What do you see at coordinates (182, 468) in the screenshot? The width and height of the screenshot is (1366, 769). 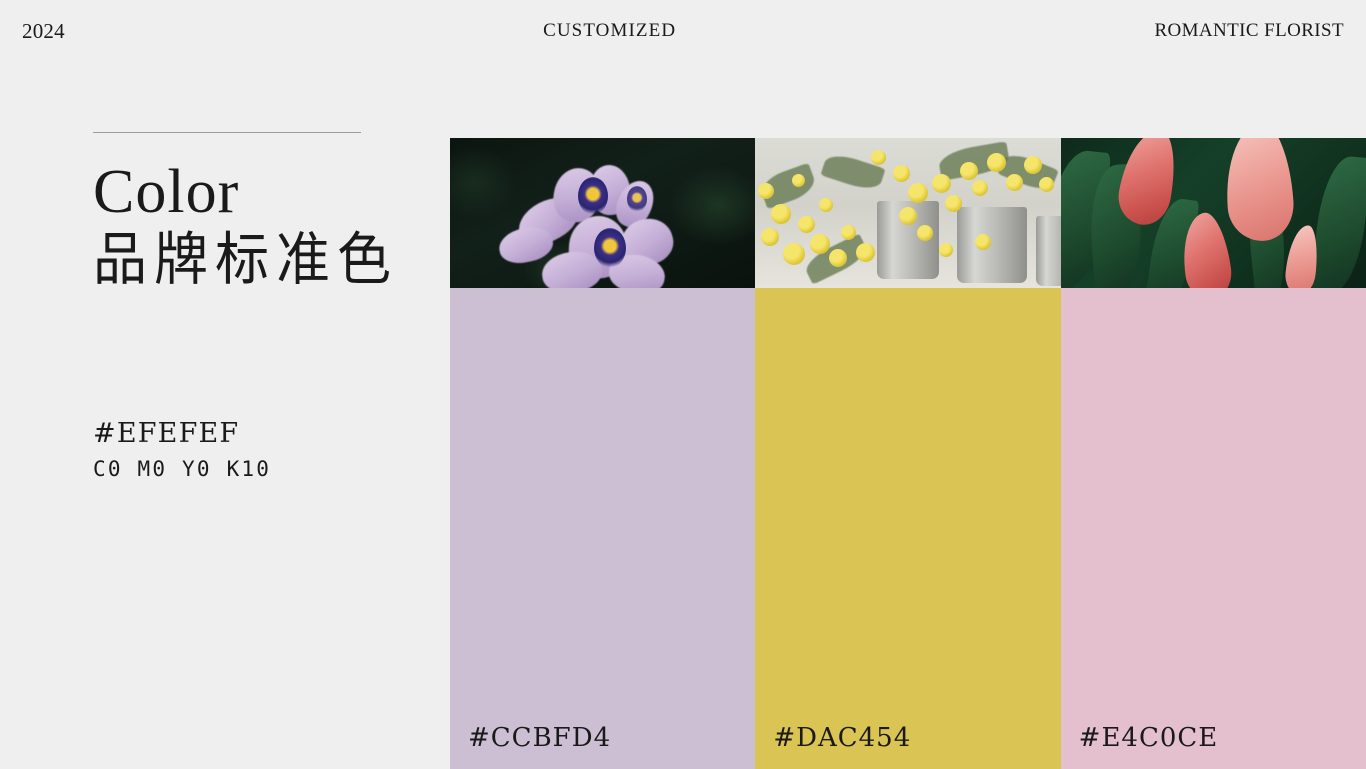 I see `base-color-cmyk: C0 M0 Y0 K10` at bounding box center [182, 468].